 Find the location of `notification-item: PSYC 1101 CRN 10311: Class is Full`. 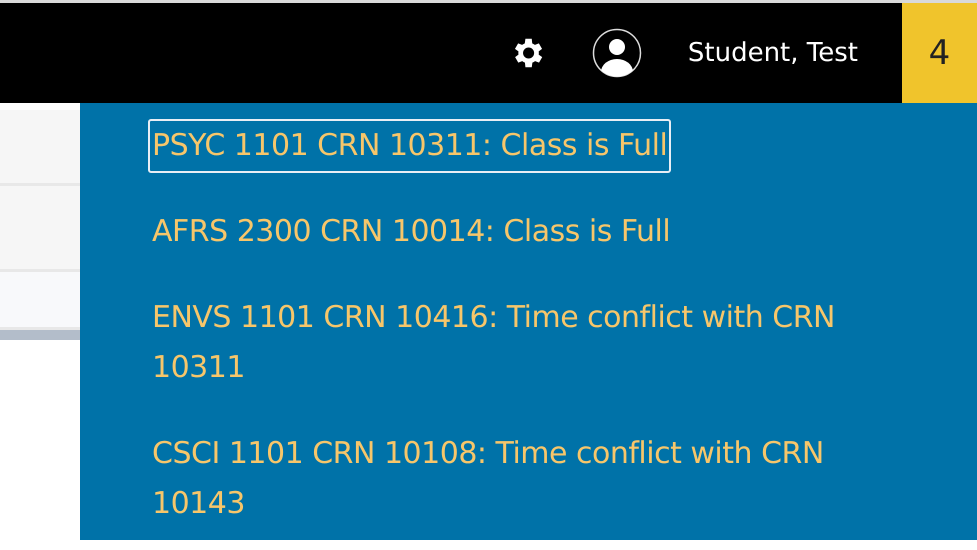

notification-item: PSYC 1101 CRN 10311: Class is Full is located at coordinates (410, 146).